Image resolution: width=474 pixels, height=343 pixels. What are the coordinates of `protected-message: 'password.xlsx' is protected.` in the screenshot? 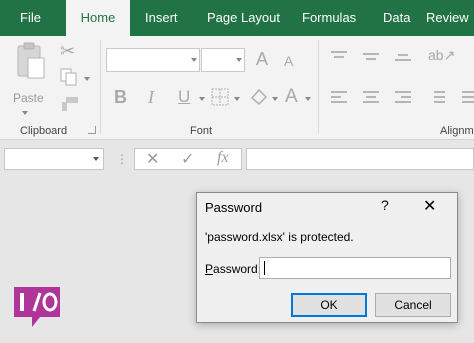 It's located at (279, 237).